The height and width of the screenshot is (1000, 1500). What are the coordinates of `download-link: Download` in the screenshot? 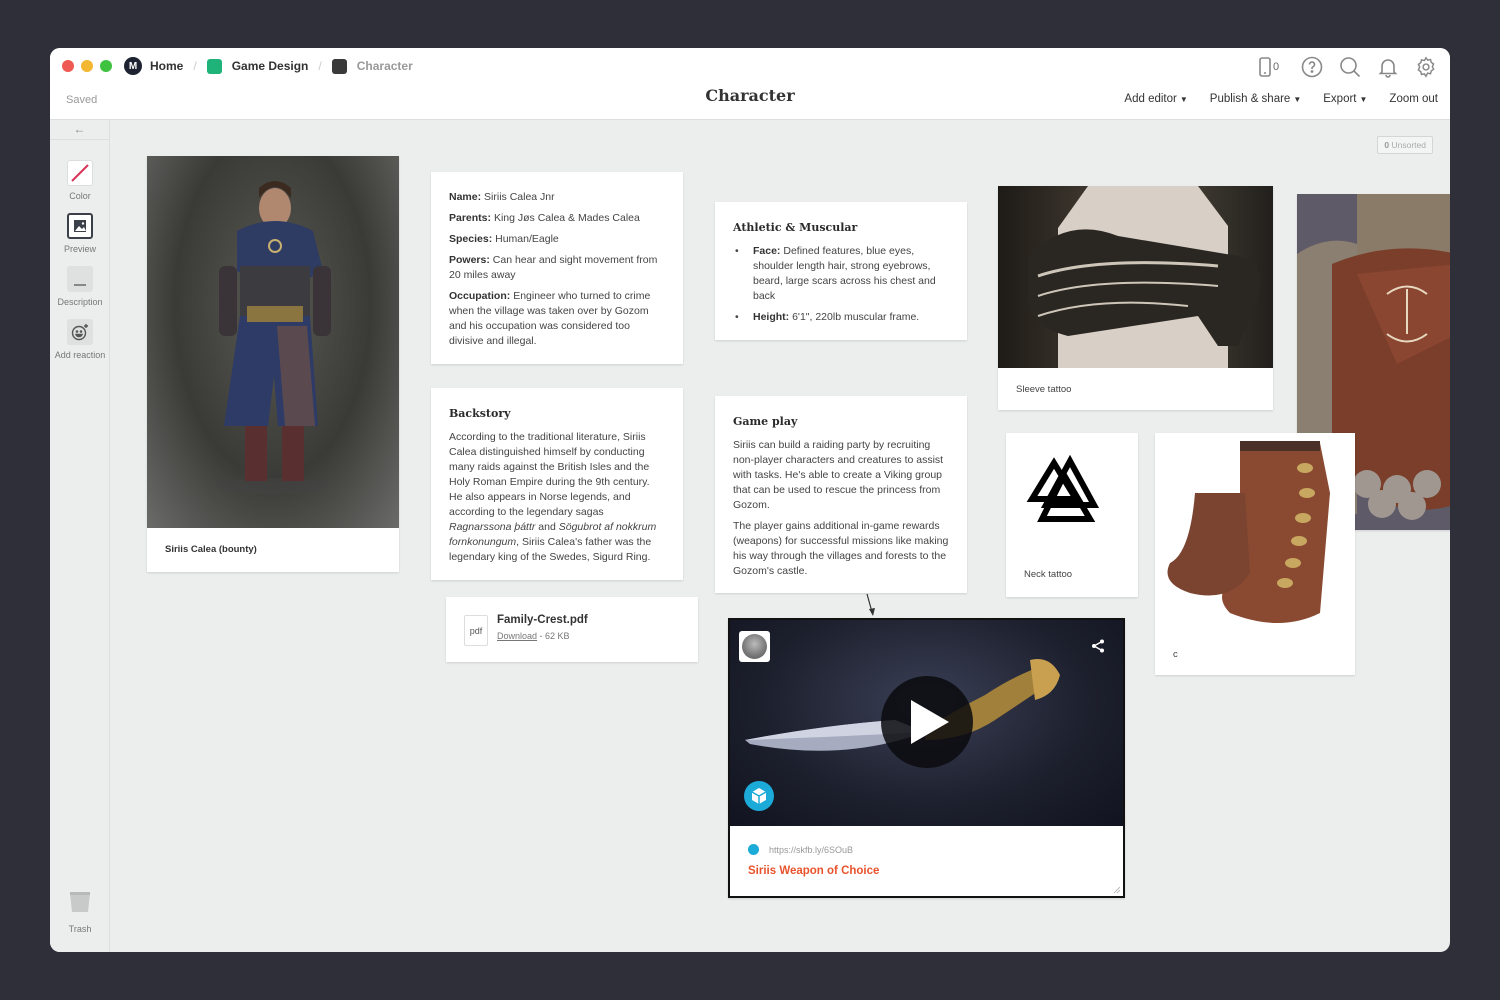 It's located at (517, 636).